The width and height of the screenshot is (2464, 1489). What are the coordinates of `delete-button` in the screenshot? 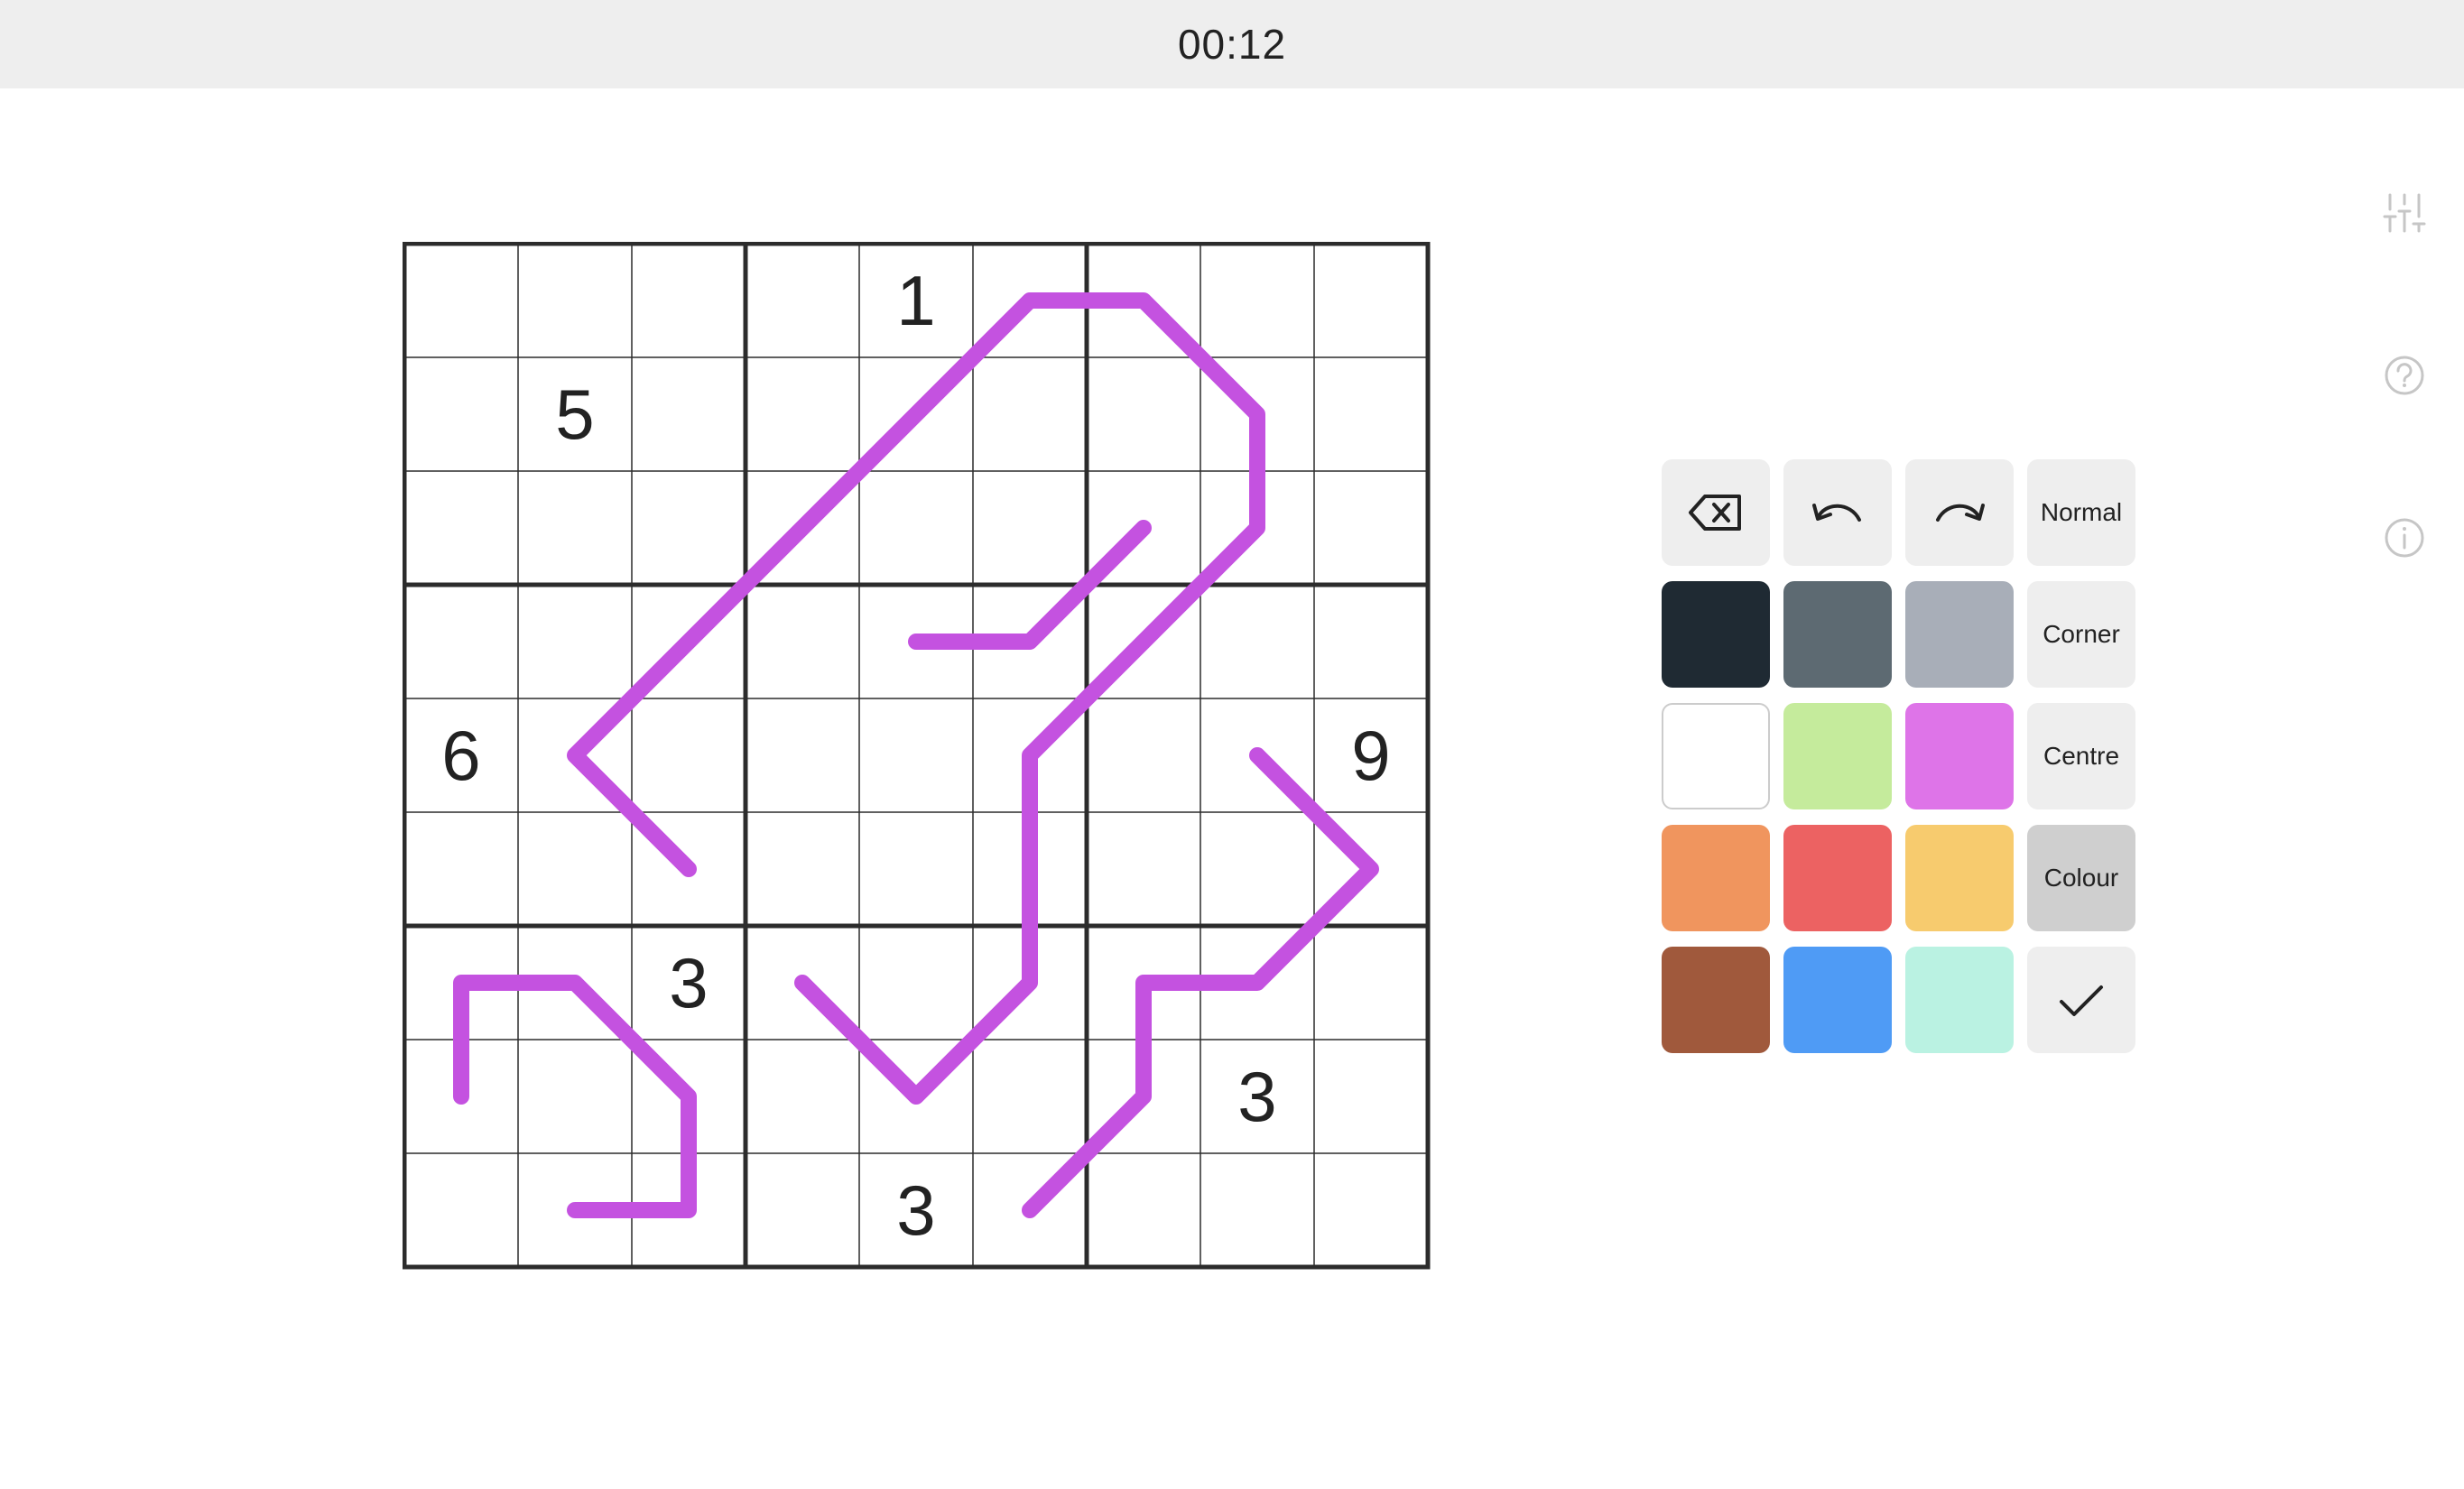 It's located at (1716, 512).